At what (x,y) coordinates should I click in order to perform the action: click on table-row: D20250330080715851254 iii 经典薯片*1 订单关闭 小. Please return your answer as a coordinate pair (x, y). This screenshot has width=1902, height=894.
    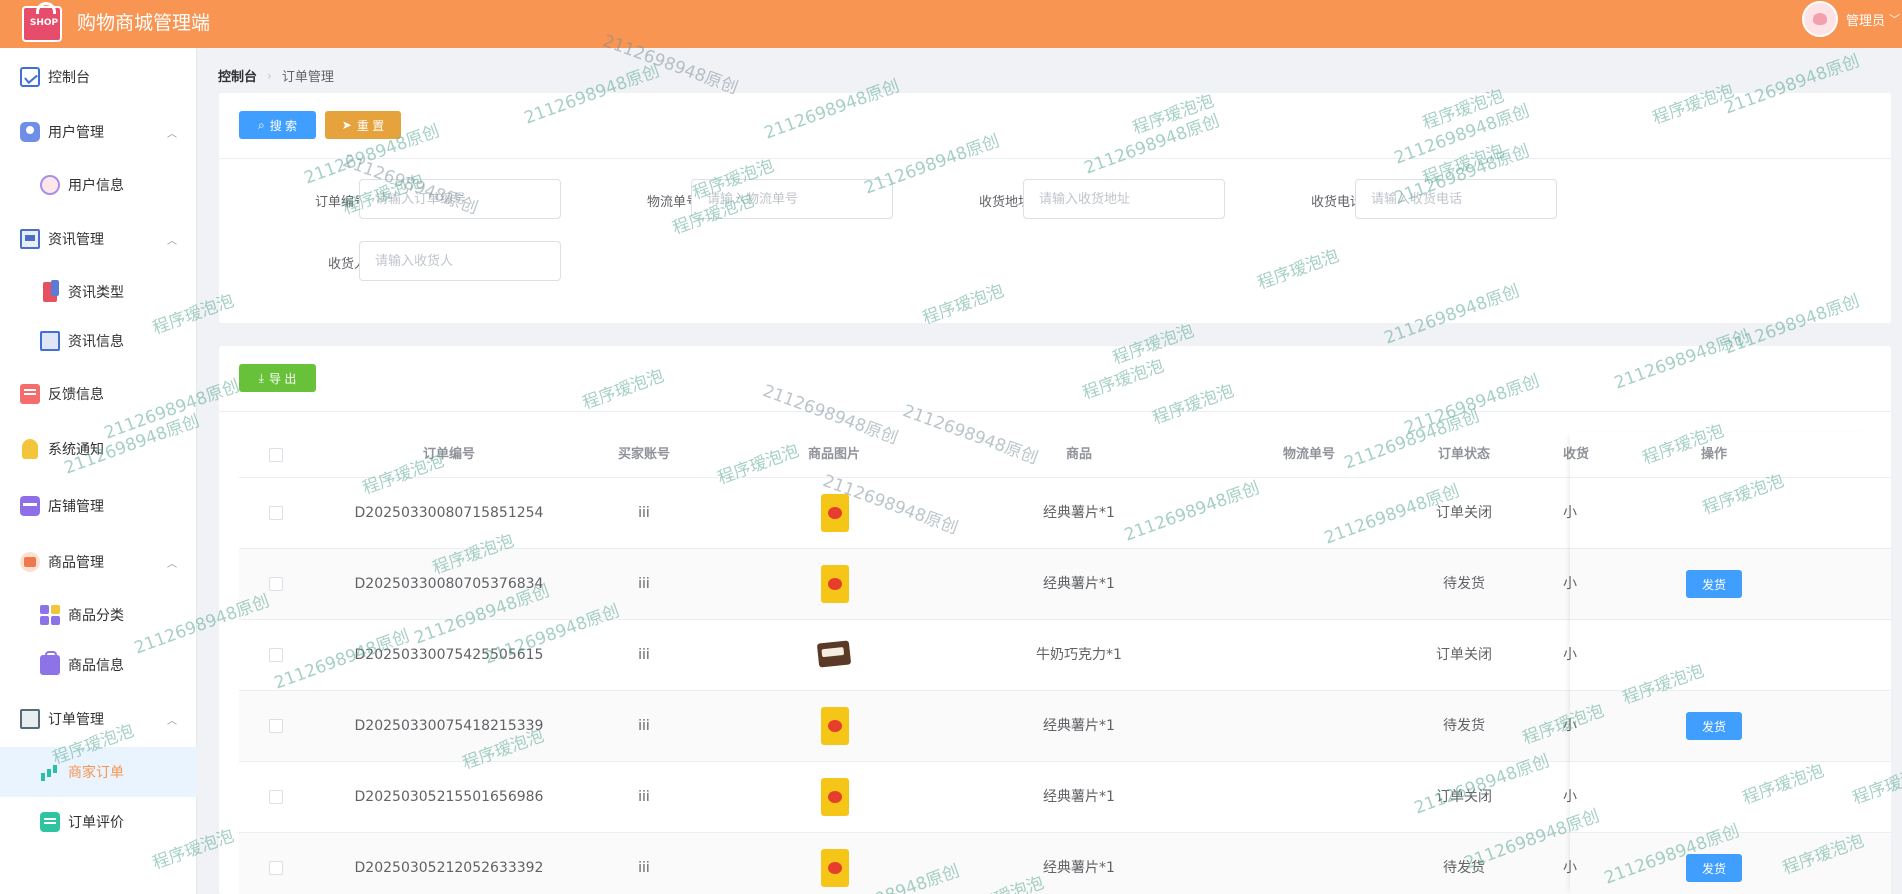
    Looking at the image, I should click on (1065, 513).